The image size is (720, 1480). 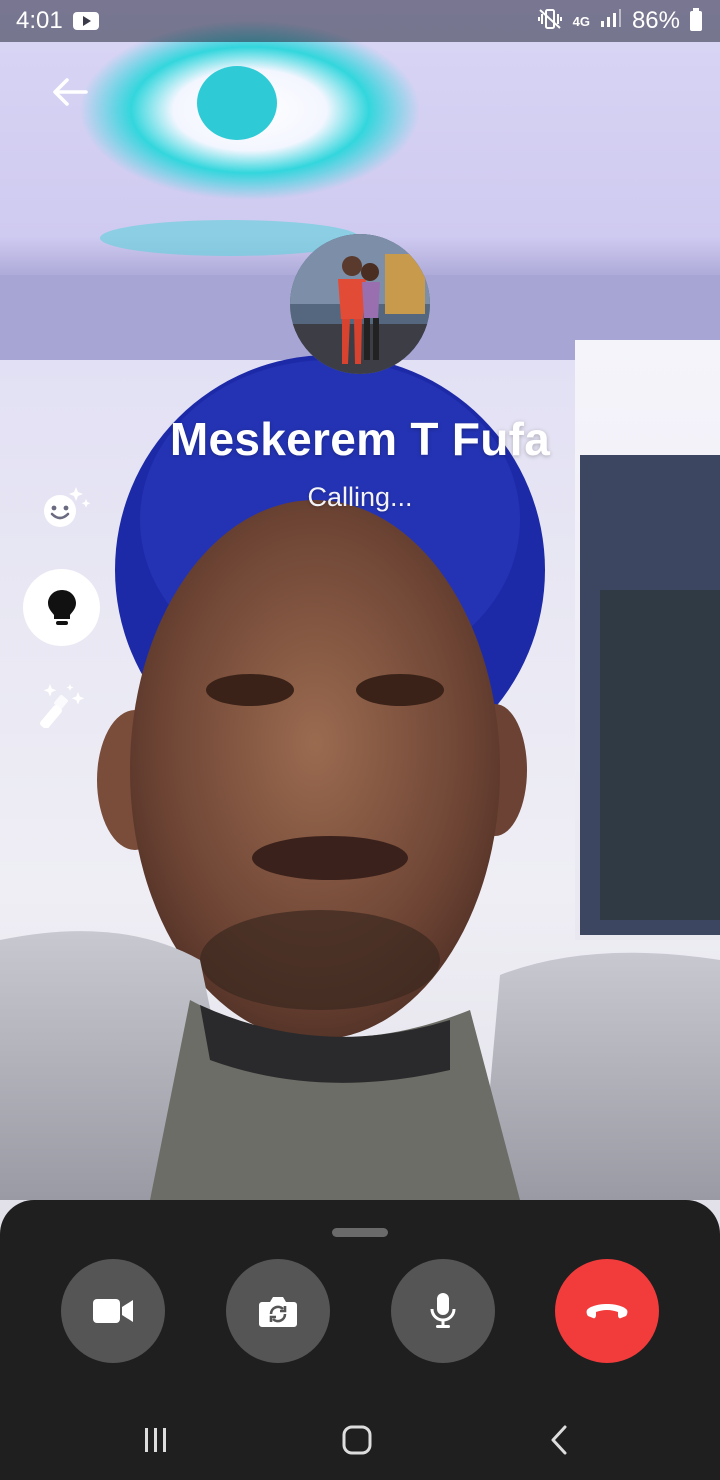 I want to click on status-bar-right: 4G 86%, so click(x=619, y=21).